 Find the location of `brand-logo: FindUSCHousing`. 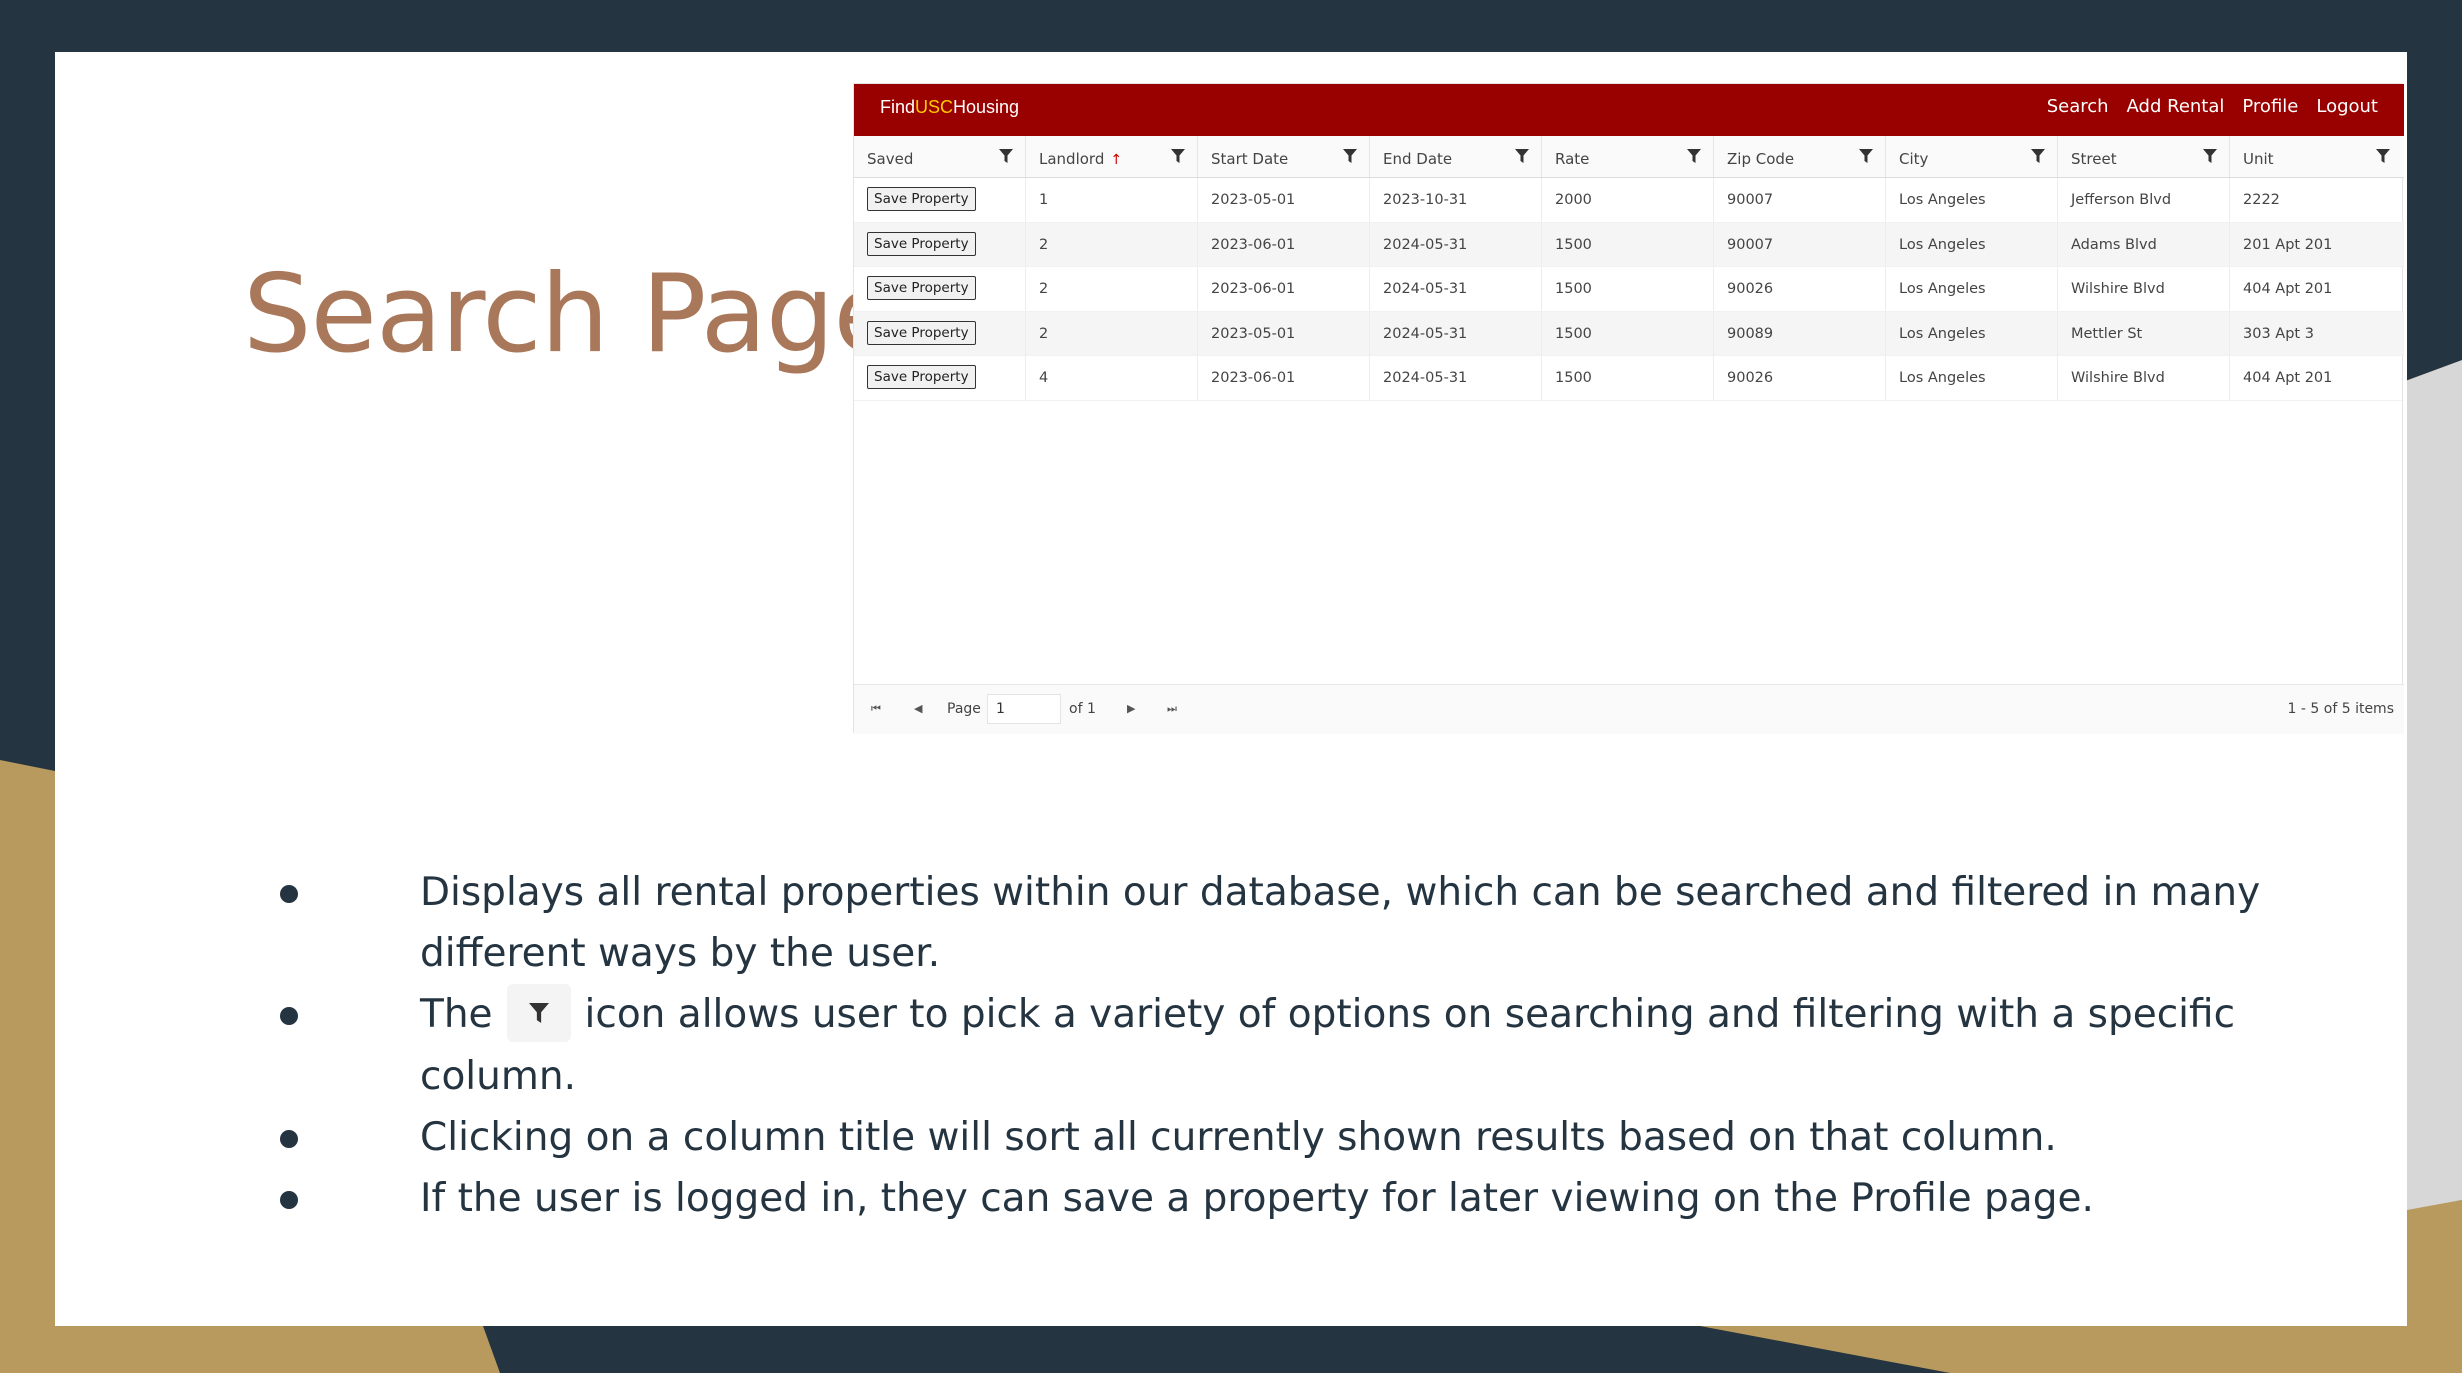

brand-logo: FindUSCHousing is located at coordinates (949, 107).